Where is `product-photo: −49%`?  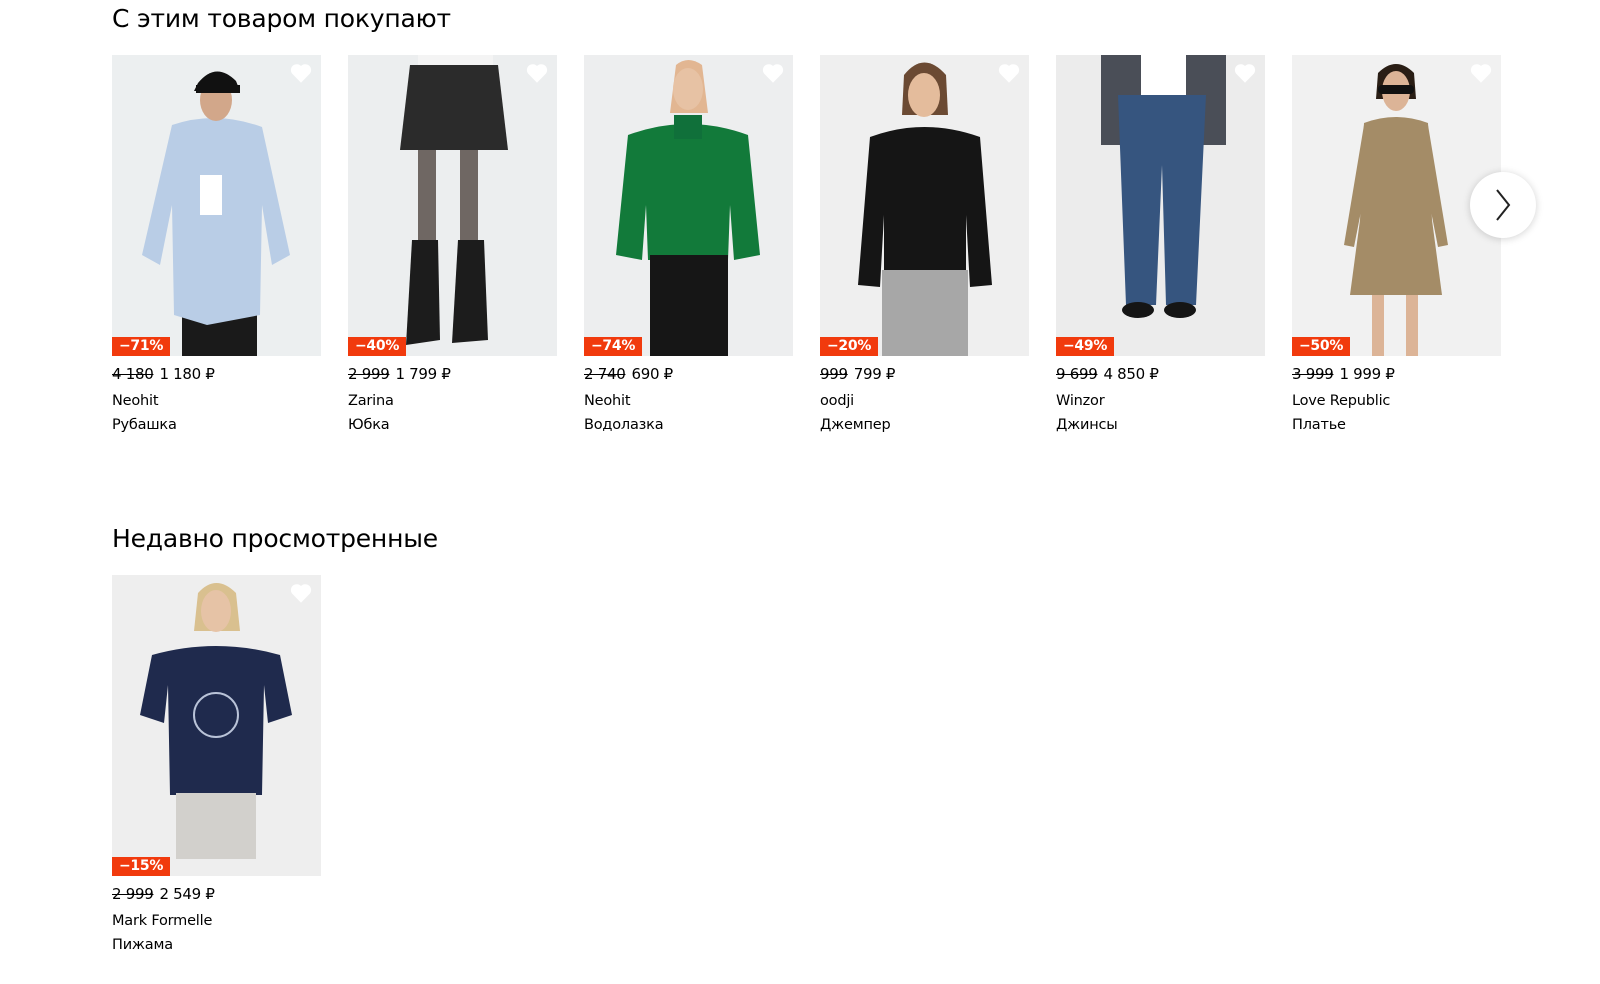
product-photo: −49% is located at coordinates (1160, 205).